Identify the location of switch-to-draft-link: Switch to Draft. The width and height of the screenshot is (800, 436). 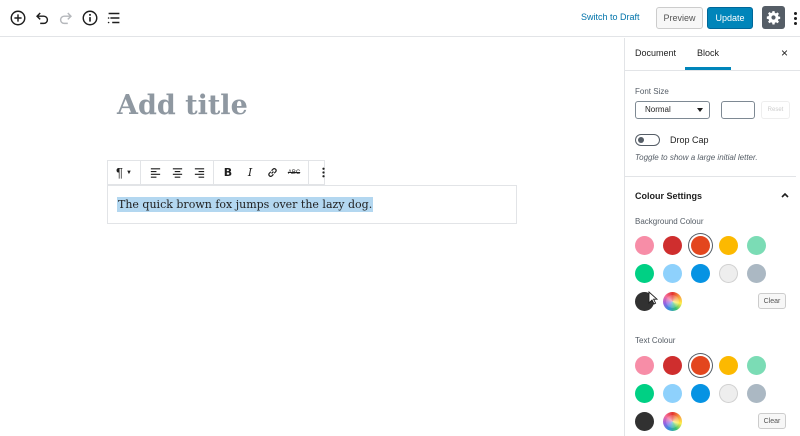
(610, 17).